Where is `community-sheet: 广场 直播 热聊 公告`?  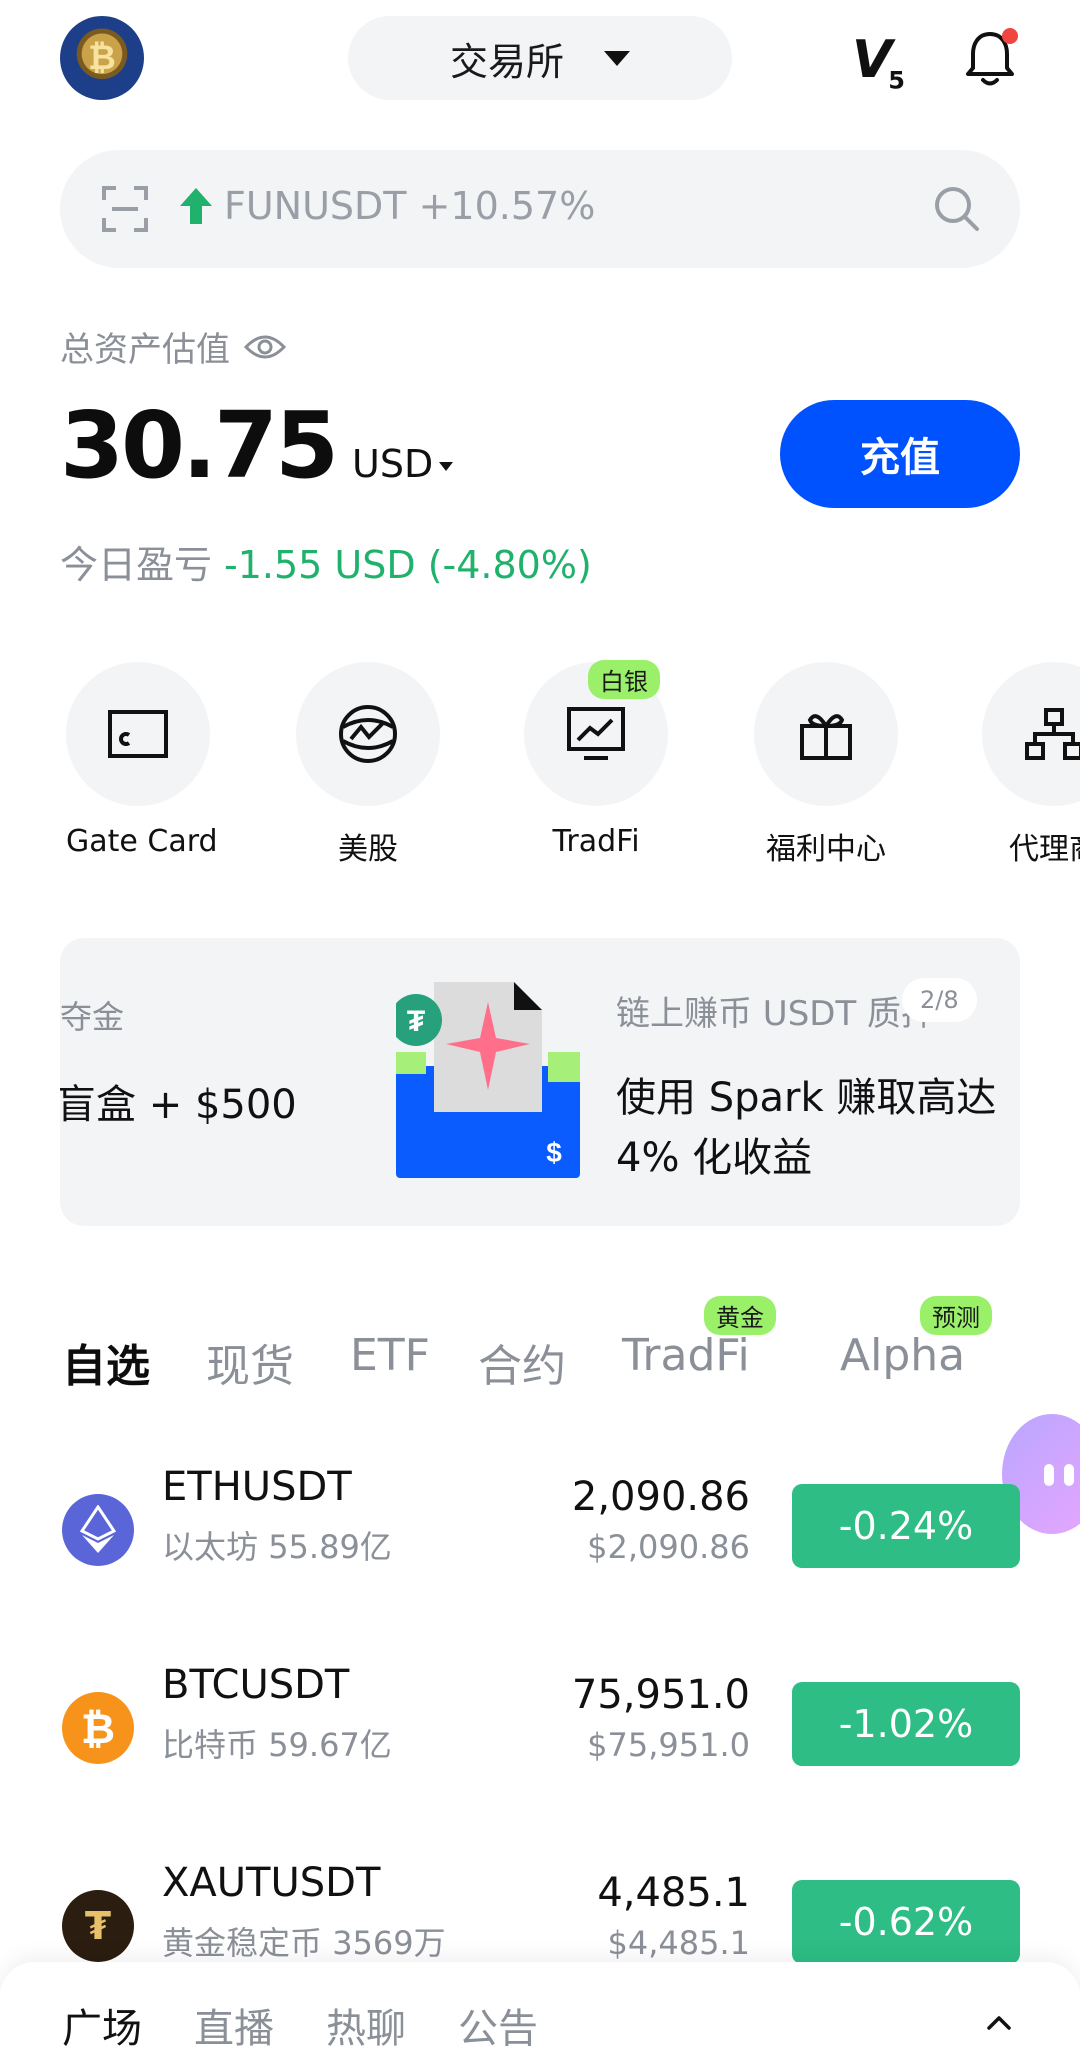
community-sheet: 广场 直播 热聊 公告 is located at coordinates (540, 2009).